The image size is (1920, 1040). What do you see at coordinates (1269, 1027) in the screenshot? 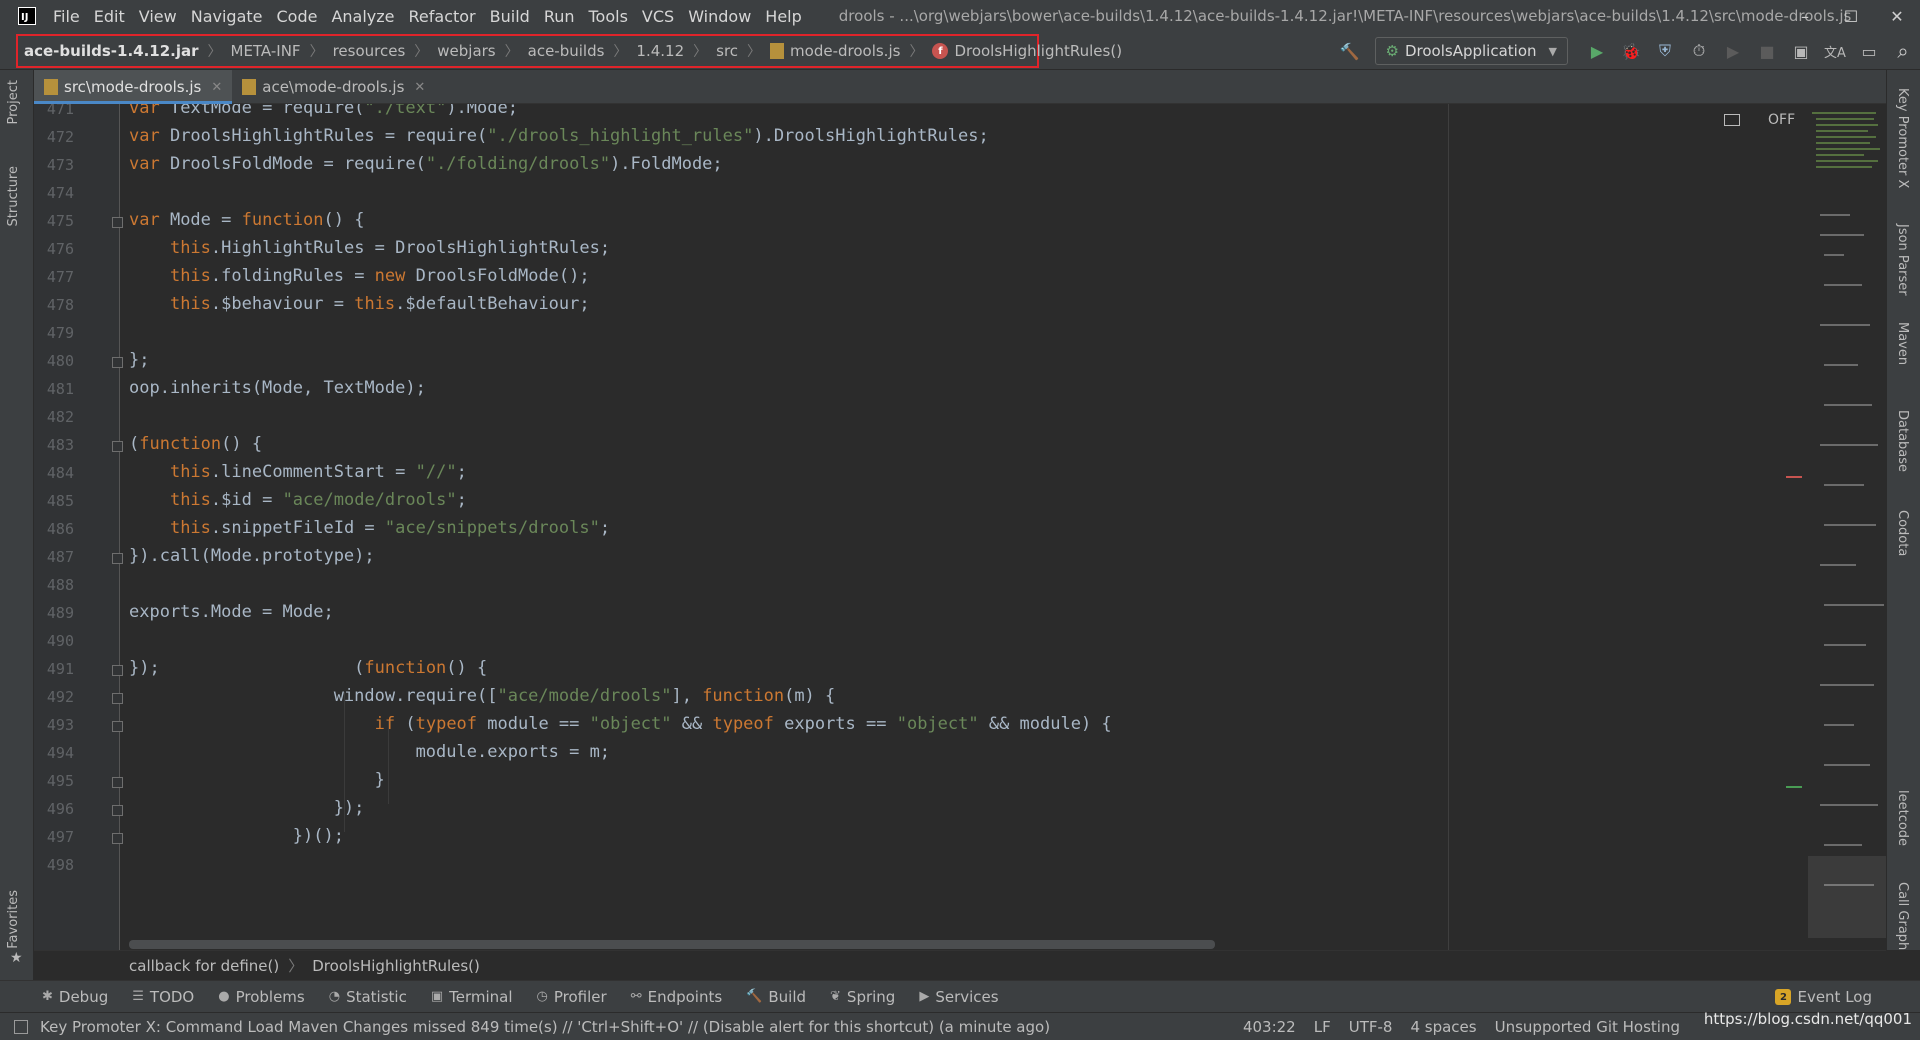
I see `caret-position: 403:22` at bounding box center [1269, 1027].